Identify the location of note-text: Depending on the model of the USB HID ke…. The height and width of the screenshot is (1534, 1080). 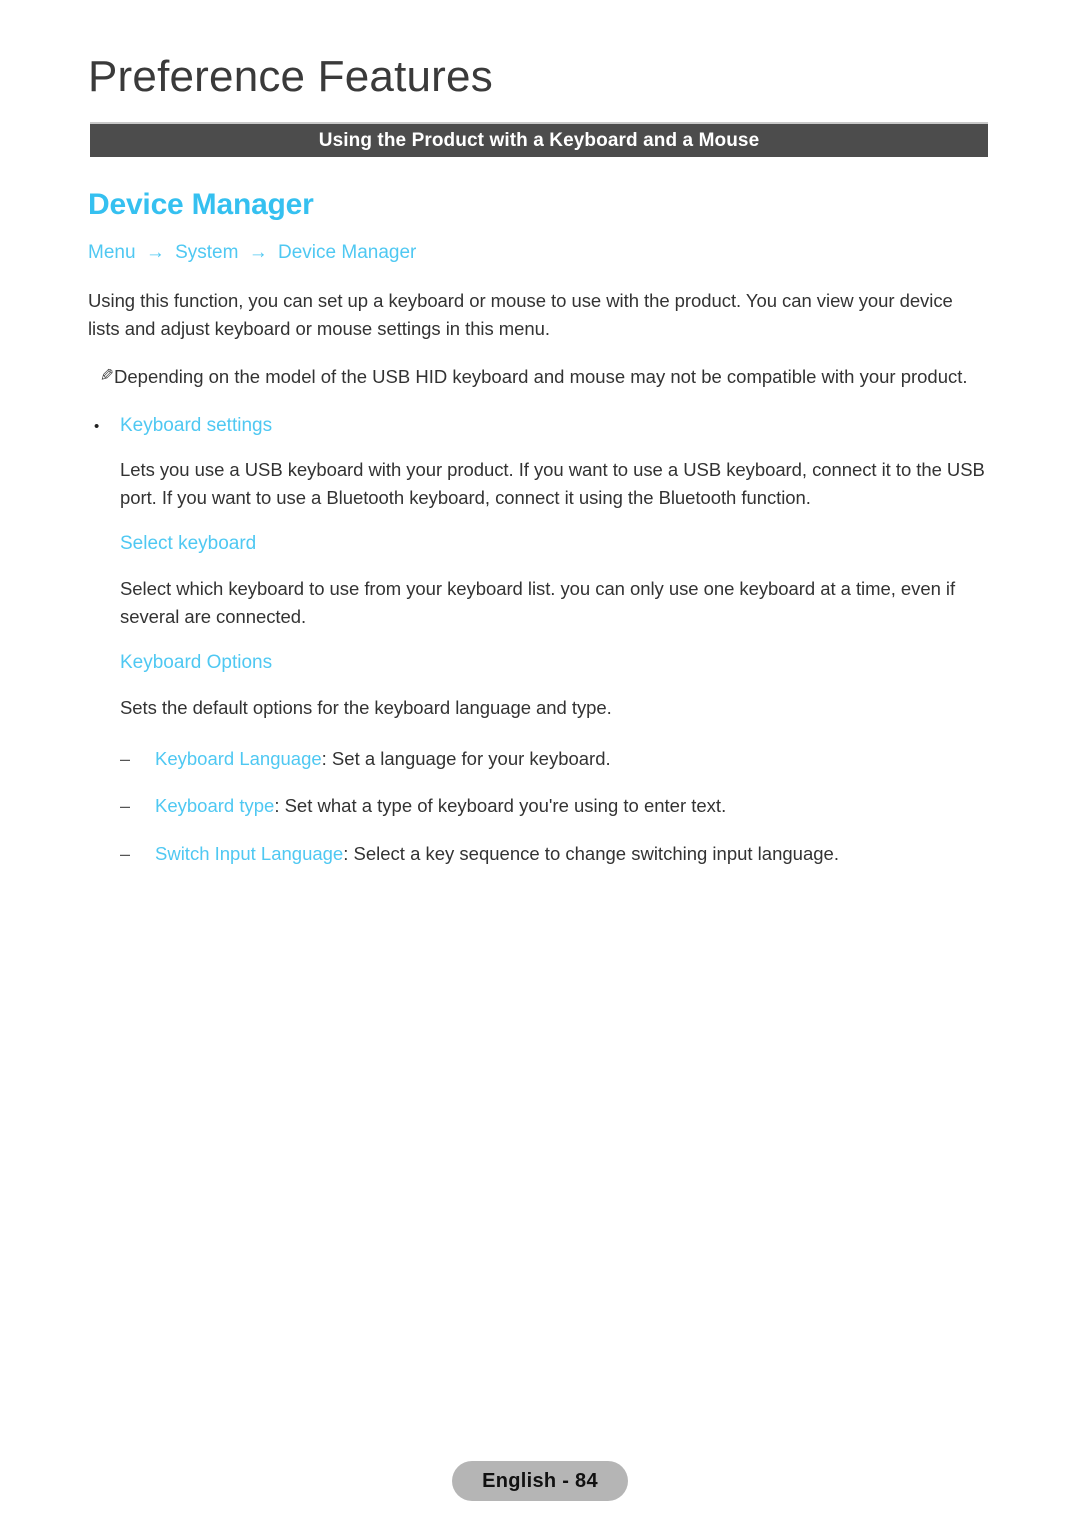
(541, 377).